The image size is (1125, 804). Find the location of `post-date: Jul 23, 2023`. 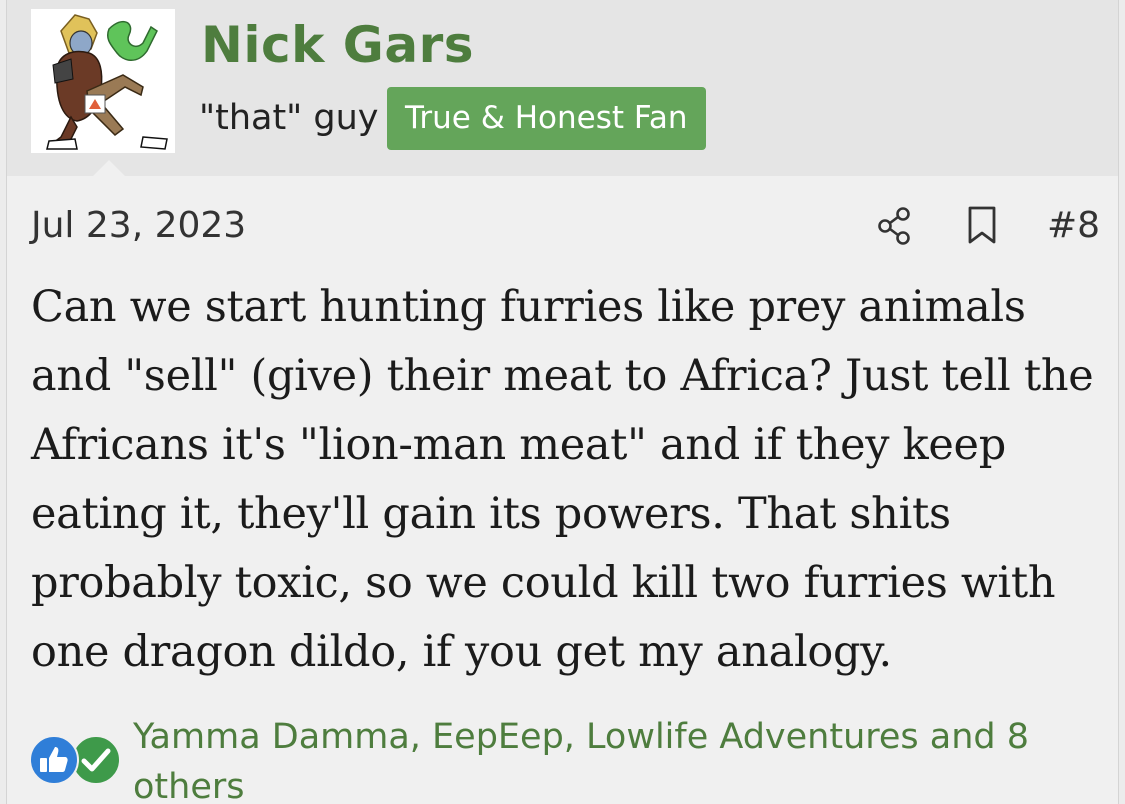

post-date: Jul 23, 2023 is located at coordinates (138, 226).